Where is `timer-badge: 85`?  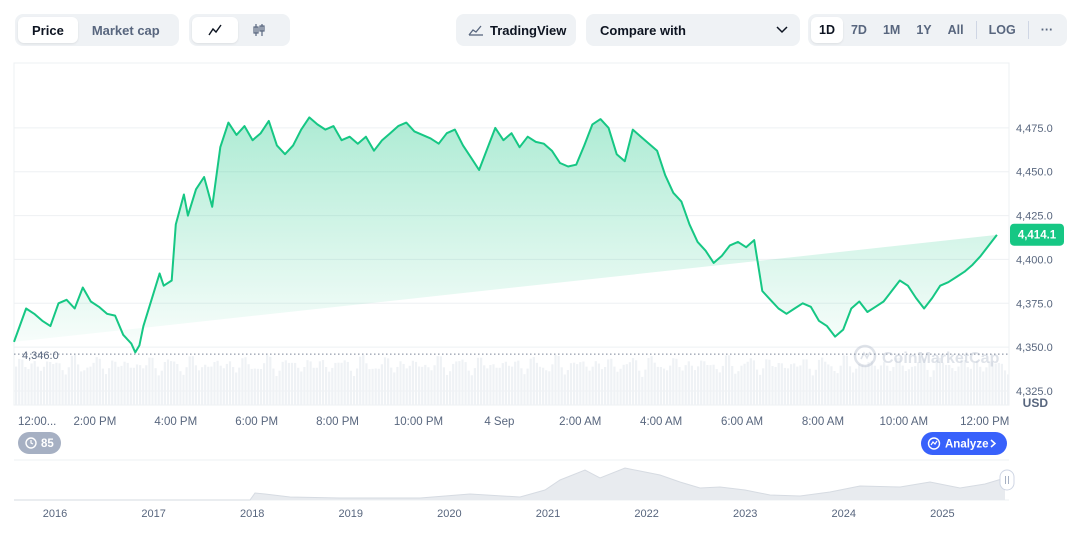 timer-badge: 85 is located at coordinates (39, 443).